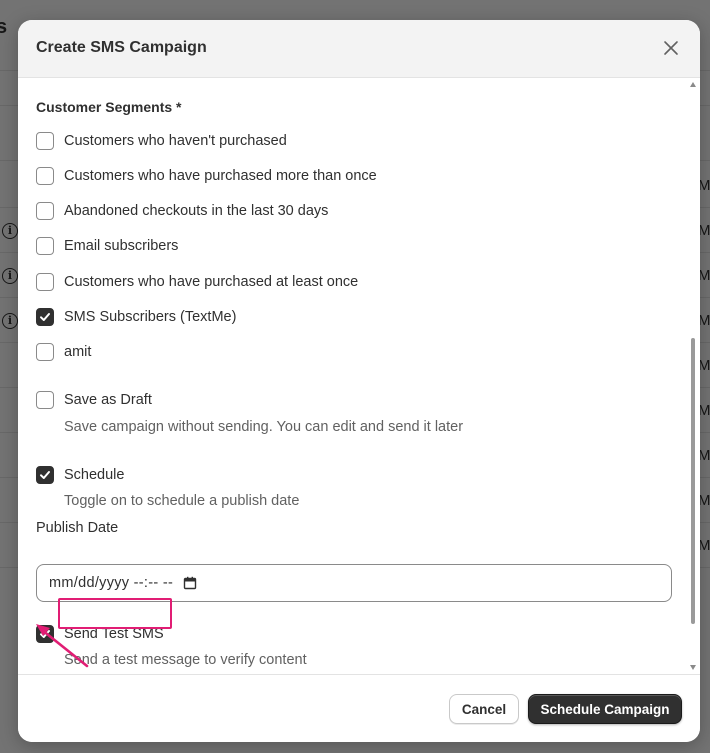 The height and width of the screenshot is (753, 710). What do you see at coordinates (150, 317) in the screenshot?
I see `segment-option-label: SMS Subscribers (TextMe)` at bounding box center [150, 317].